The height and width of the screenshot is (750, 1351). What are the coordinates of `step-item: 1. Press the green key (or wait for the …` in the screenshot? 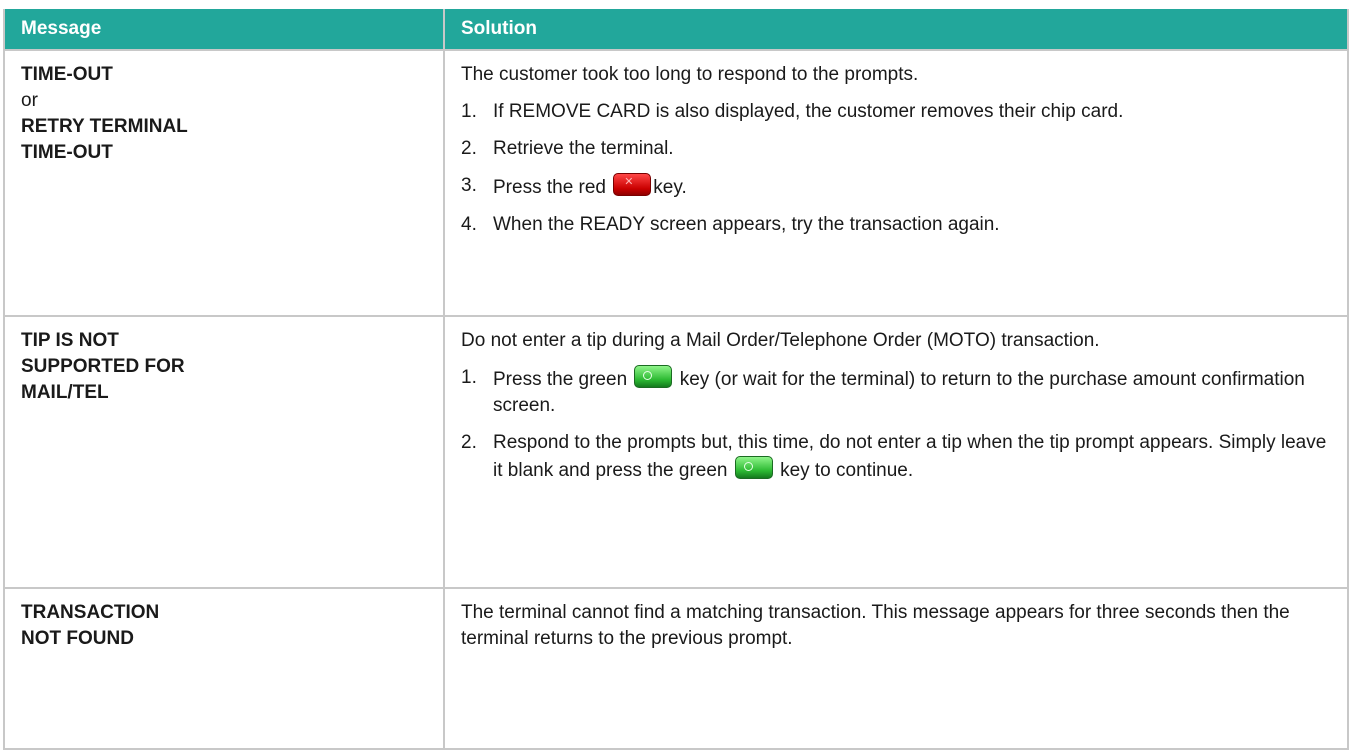 It's located at (895, 392).